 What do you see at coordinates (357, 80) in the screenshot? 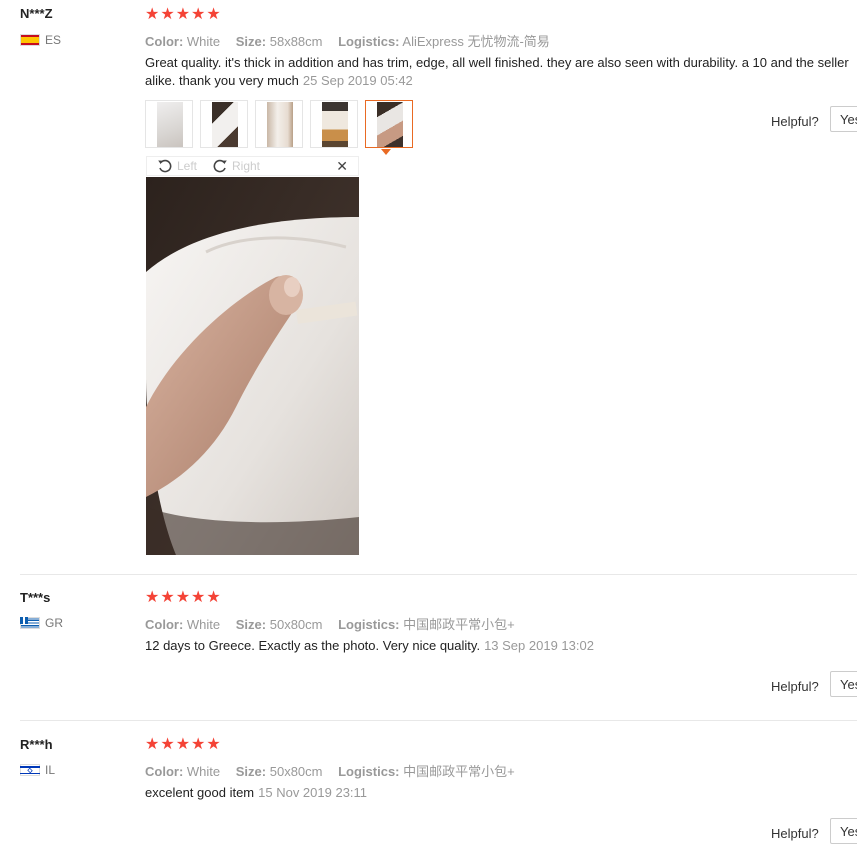
I see `review-date: 25 Sep 2019 05:42` at bounding box center [357, 80].